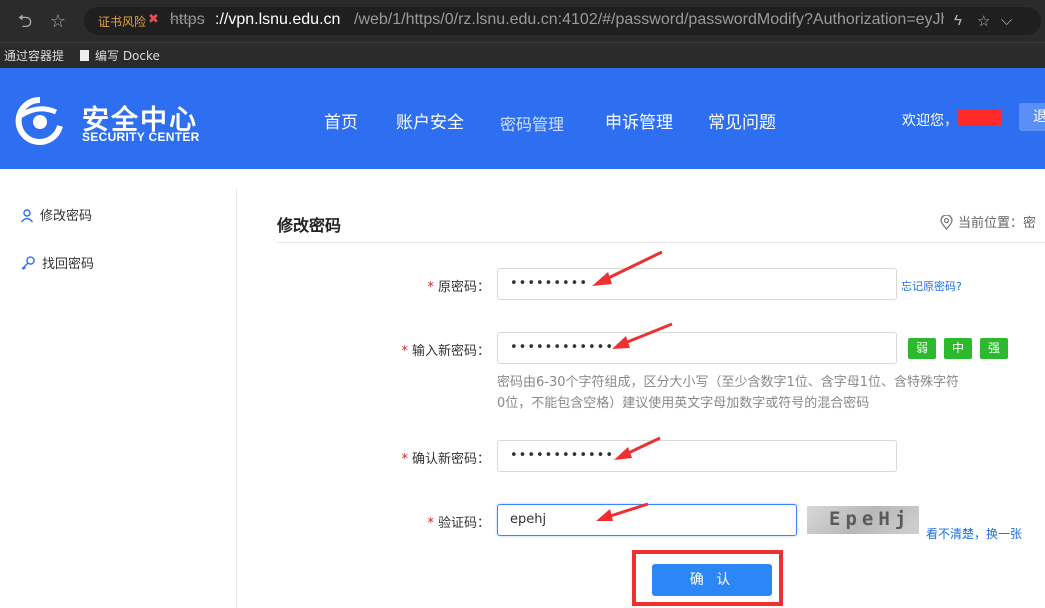 This screenshot has height=608, width=1045. Describe the element at coordinates (980, 118) in the screenshot. I see `redacted-username` at that location.